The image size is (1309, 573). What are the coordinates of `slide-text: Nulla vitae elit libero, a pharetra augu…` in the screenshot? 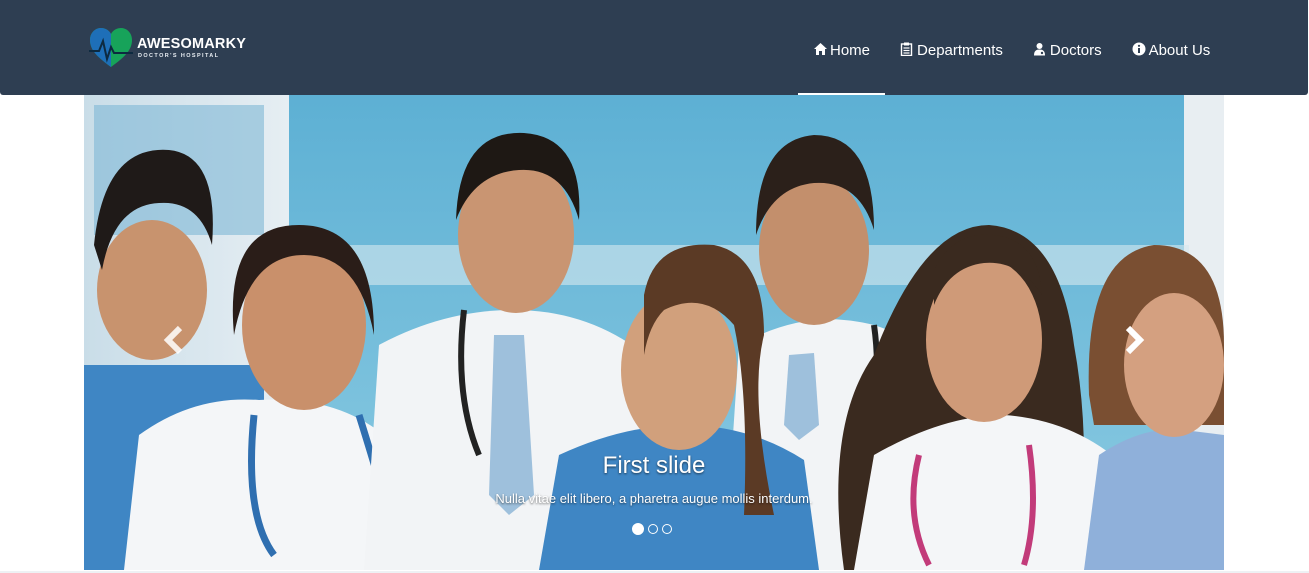 It's located at (654, 498).